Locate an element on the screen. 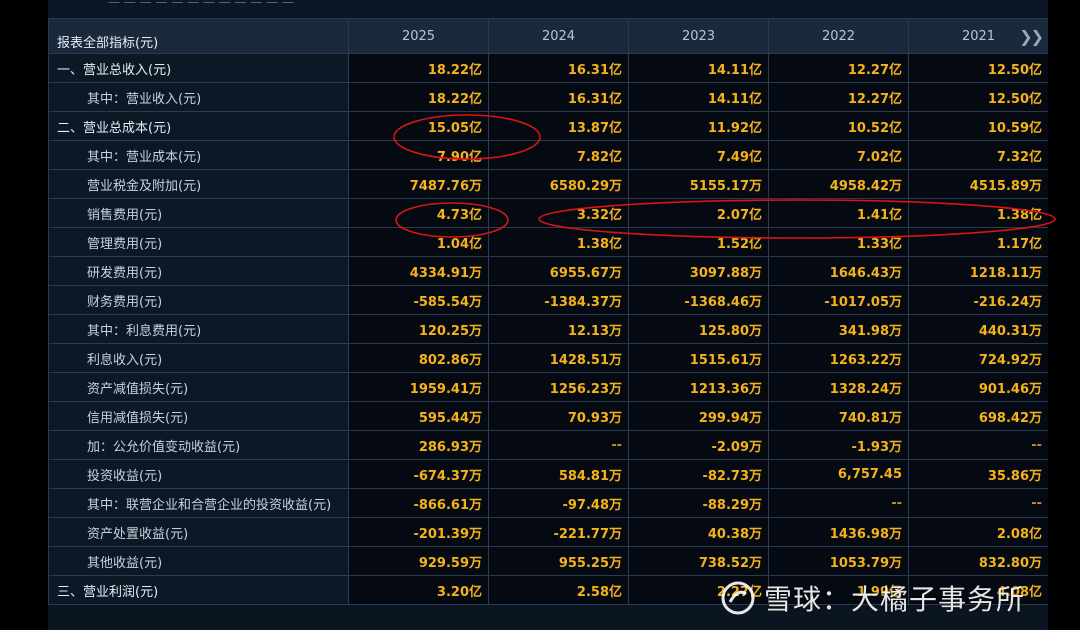 The width and height of the screenshot is (1080, 630). value-cell-2023: 5155.17万 is located at coordinates (698, 184).